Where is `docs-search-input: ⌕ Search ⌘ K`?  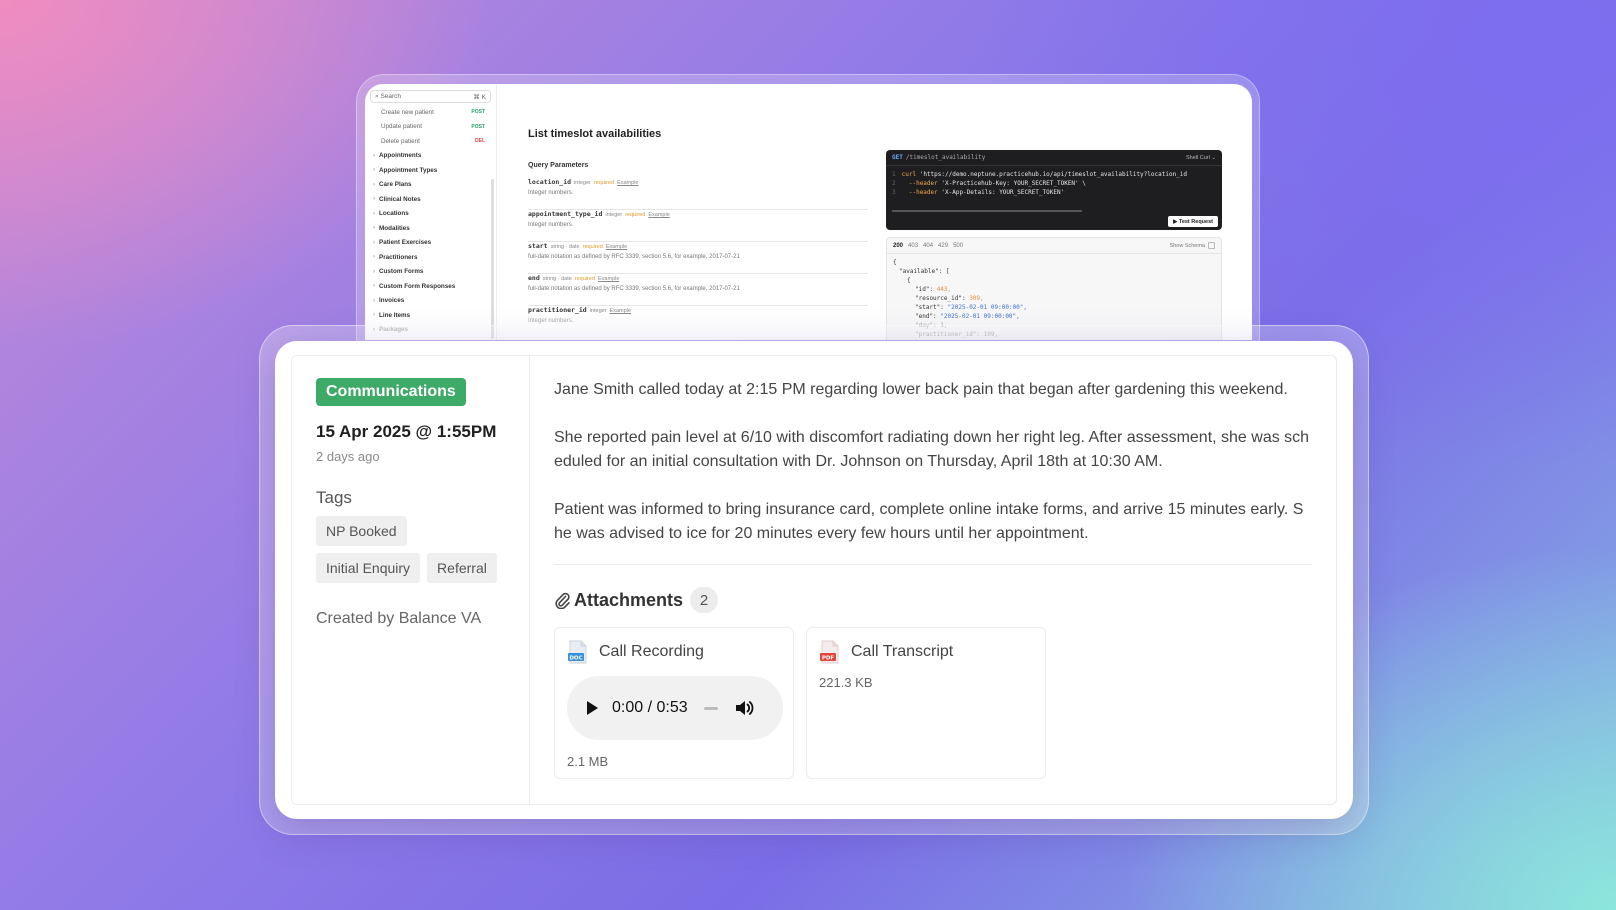 docs-search-input: ⌕ Search ⌘ K is located at coordinates (430, 96).